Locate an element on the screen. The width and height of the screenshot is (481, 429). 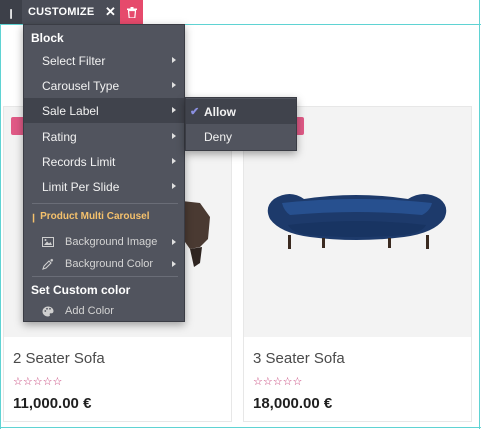
add-color-label: Add Color is located at coordinates (89, 311).